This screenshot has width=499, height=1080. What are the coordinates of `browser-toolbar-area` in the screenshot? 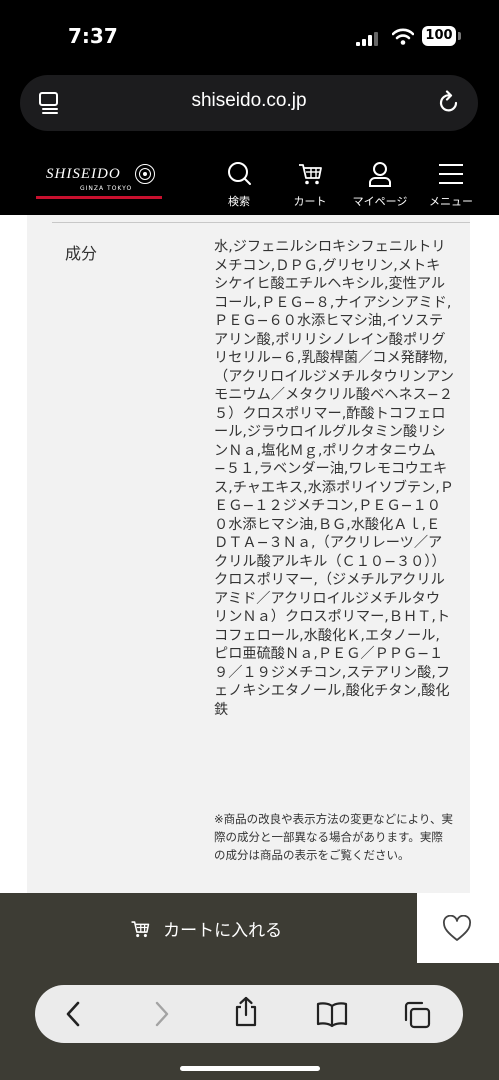 It's located at (249, 1021).